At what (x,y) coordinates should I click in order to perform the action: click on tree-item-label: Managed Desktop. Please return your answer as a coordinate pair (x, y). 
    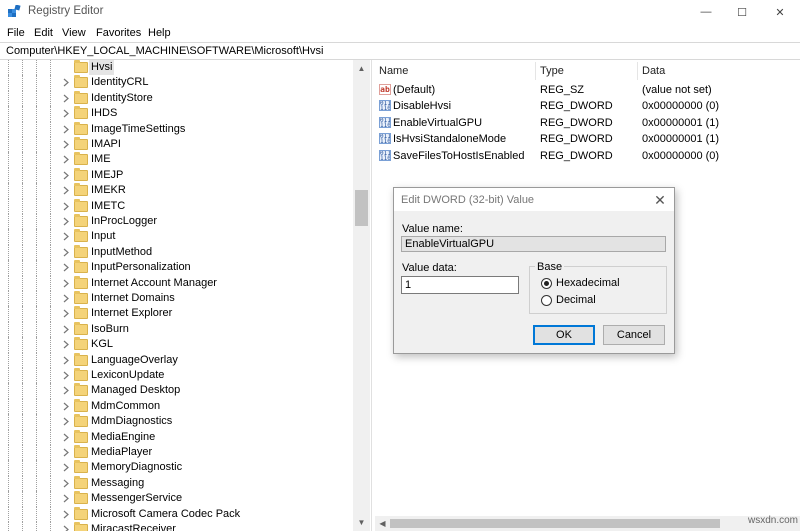
    Looking at the image, I should click on (135, 390).